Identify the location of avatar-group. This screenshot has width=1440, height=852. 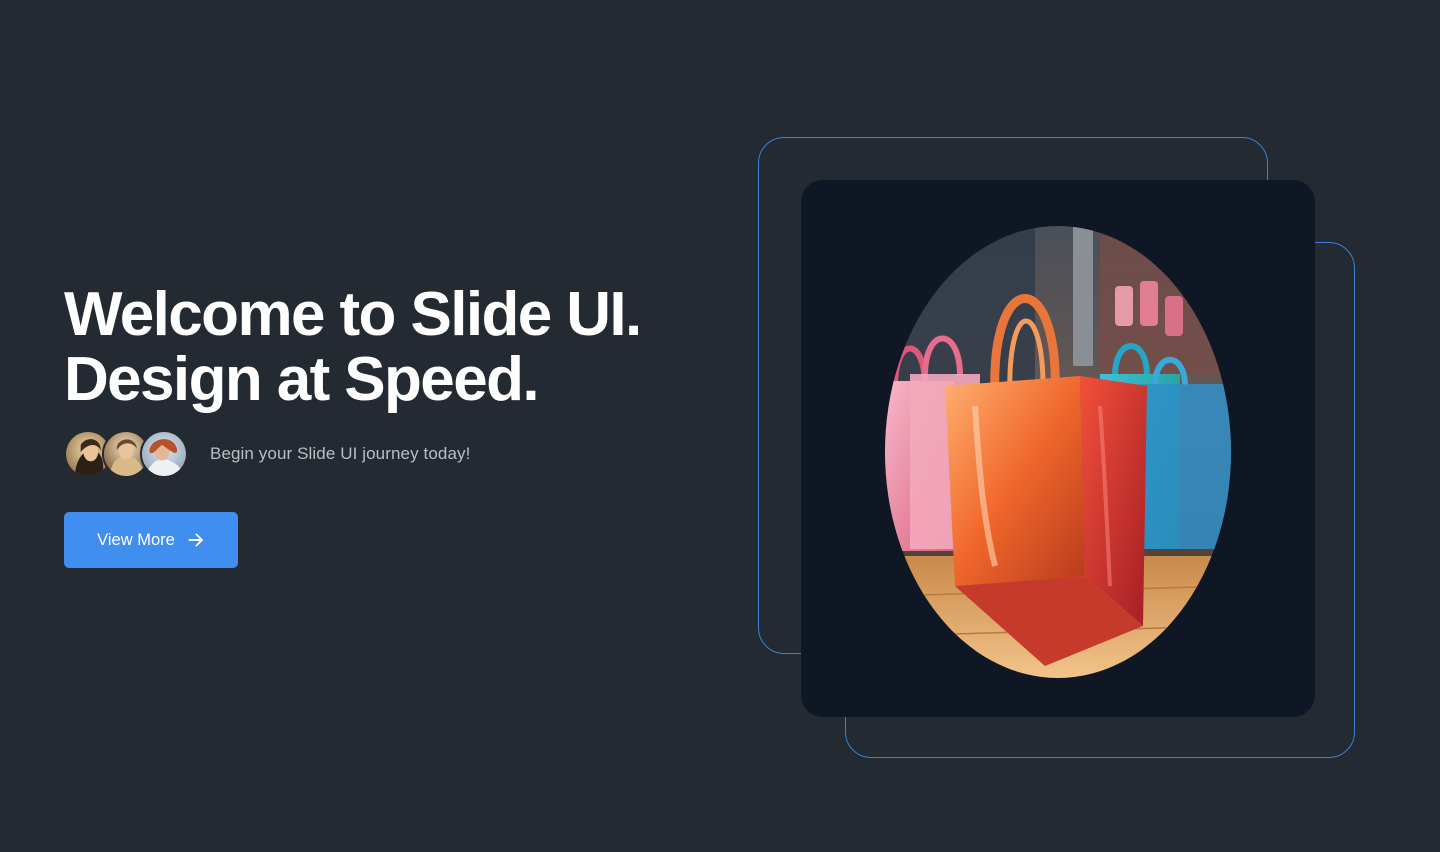
(126, 454).